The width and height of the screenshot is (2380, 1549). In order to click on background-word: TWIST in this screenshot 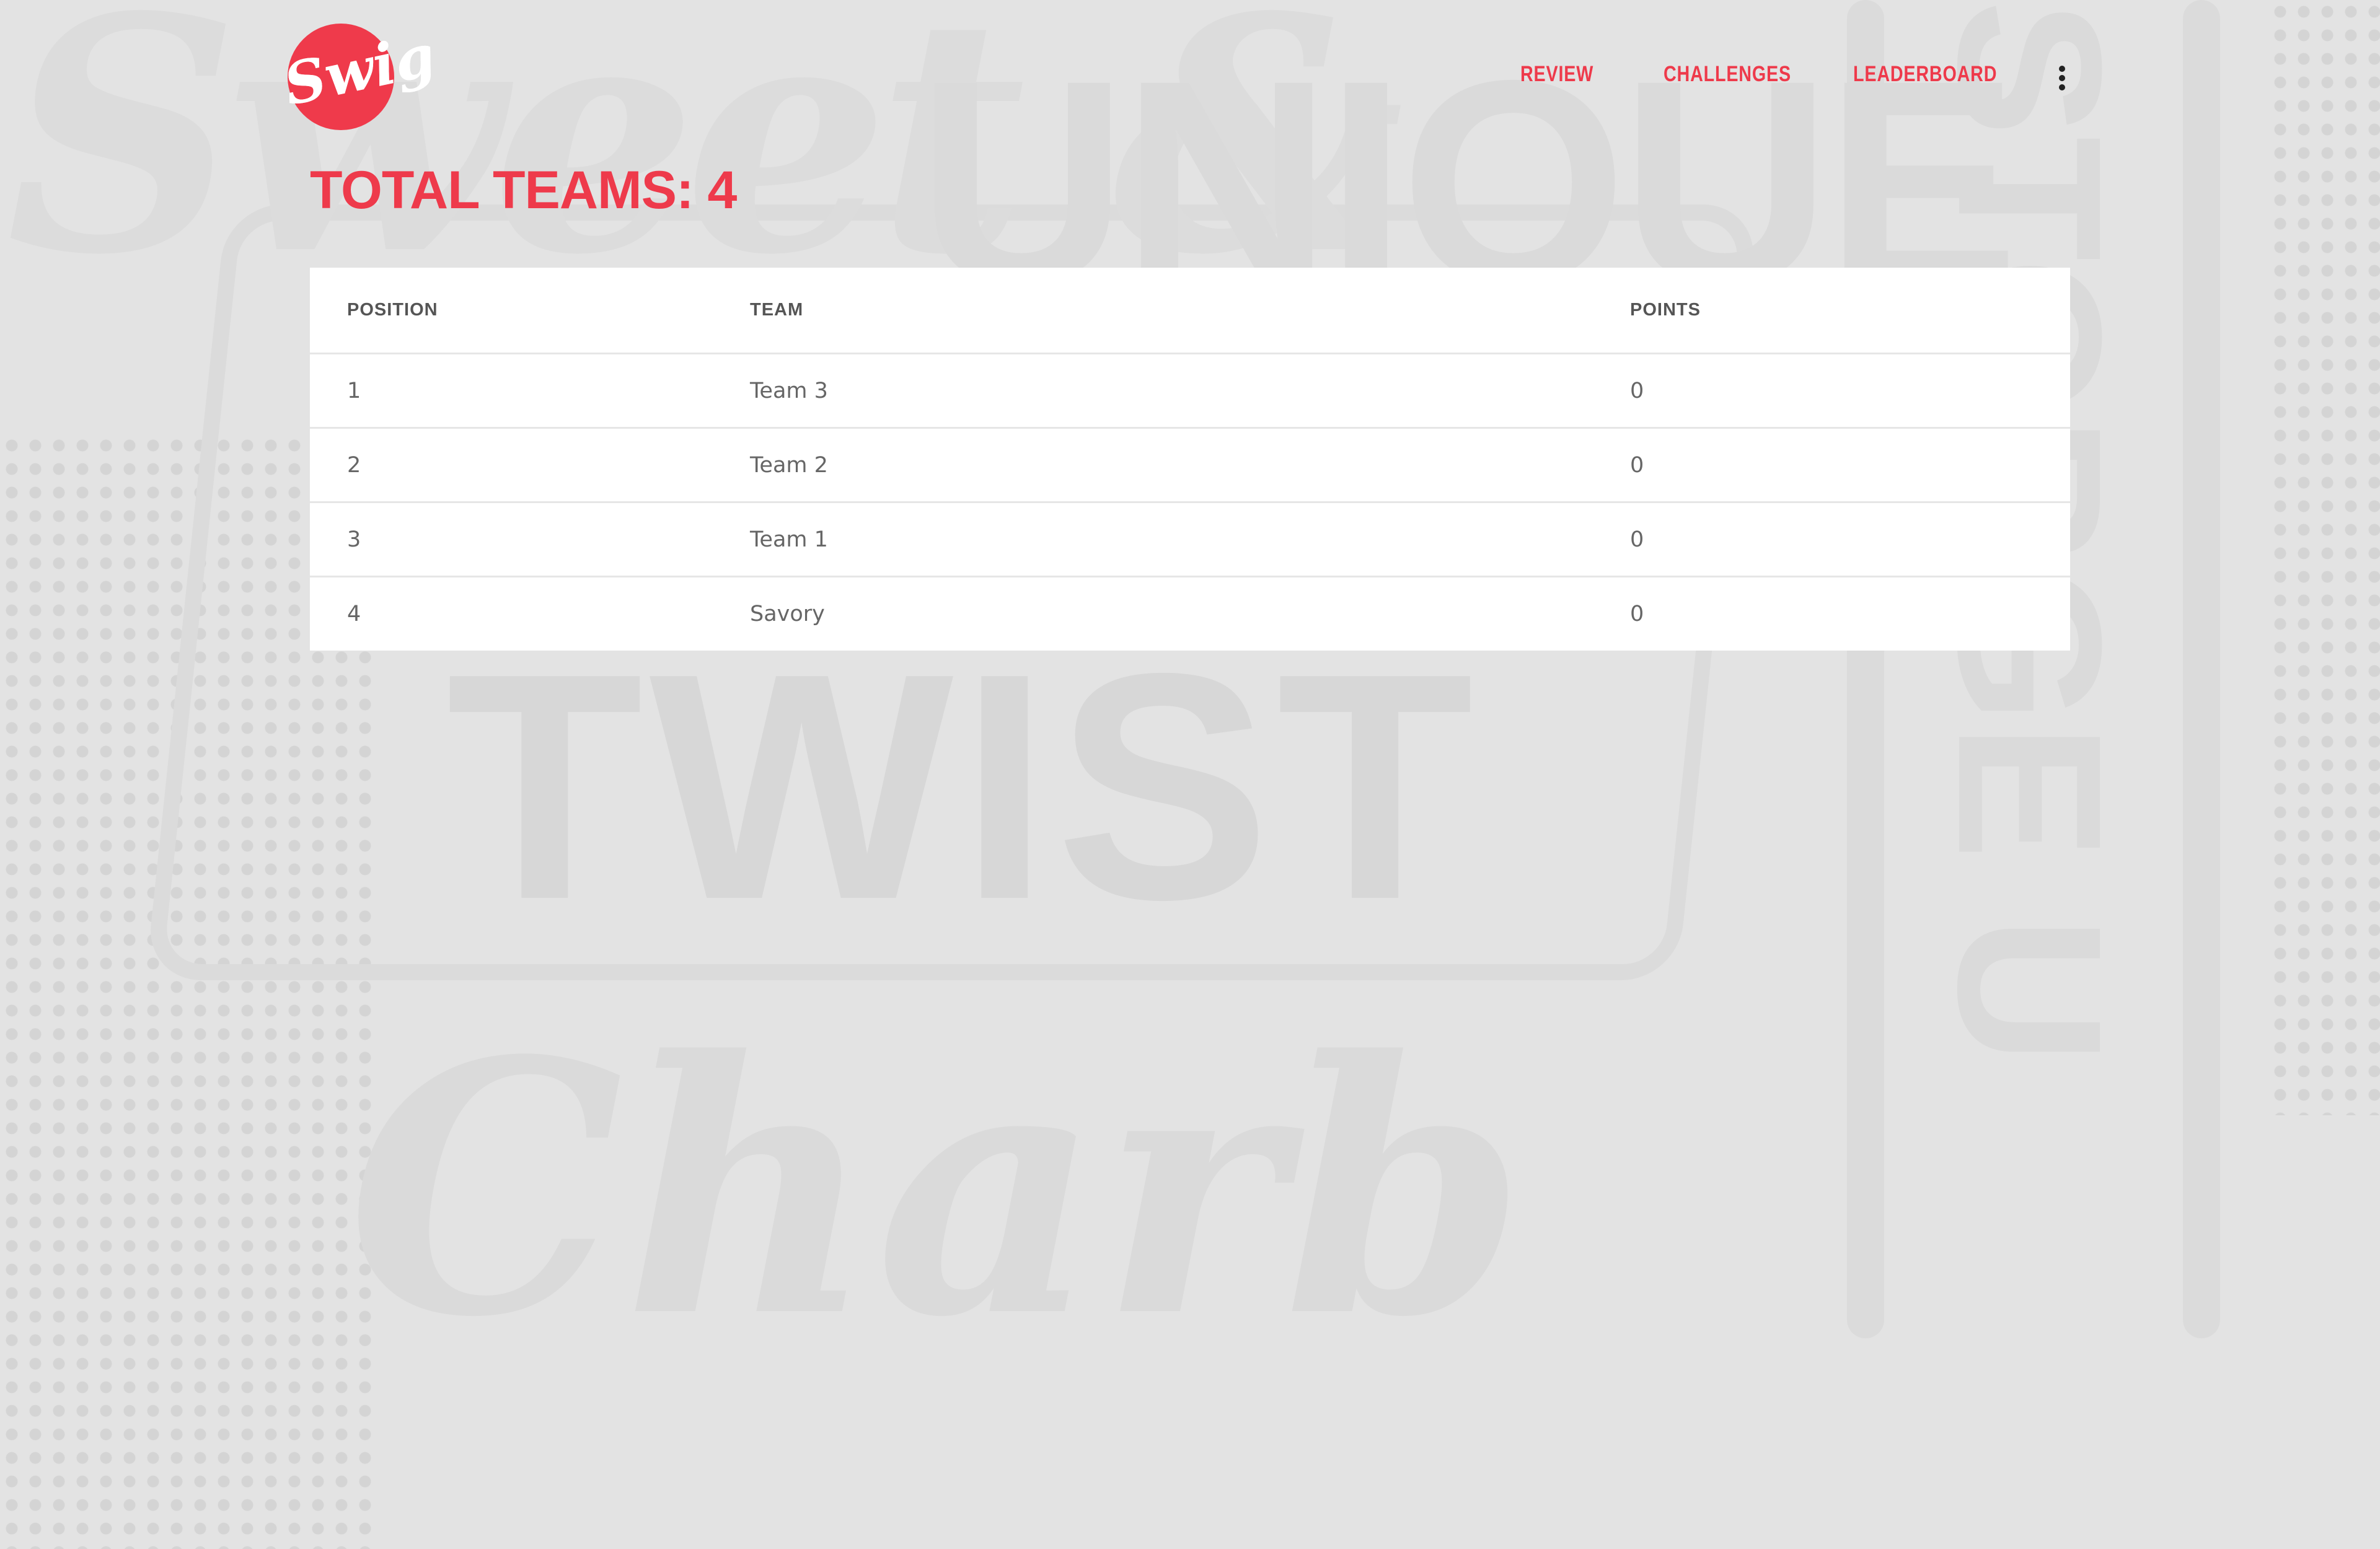, I will do `click(963, 787)`.